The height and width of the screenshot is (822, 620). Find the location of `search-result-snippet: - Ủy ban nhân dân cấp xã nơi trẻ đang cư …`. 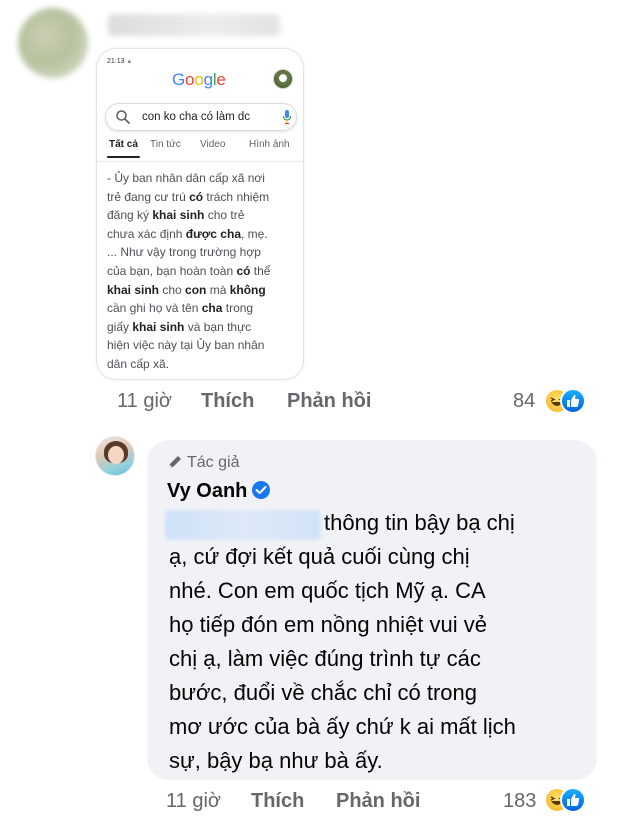

search-result-snippet: - Ủy ban nhân dân cấp xã nơi trẻ đang cư … is located at coordinates (203, 271).